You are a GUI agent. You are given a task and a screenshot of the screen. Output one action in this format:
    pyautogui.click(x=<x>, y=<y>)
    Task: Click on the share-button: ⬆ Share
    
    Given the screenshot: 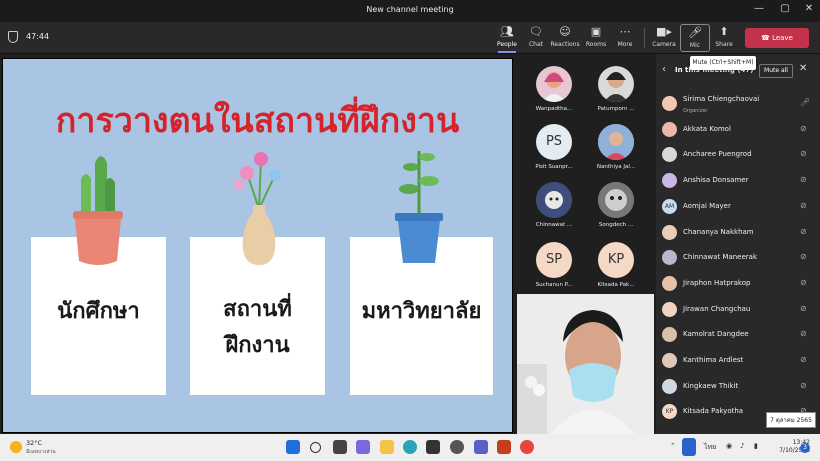 What is the action you would take?
    pyautogui.click(x=724, y=38)
    